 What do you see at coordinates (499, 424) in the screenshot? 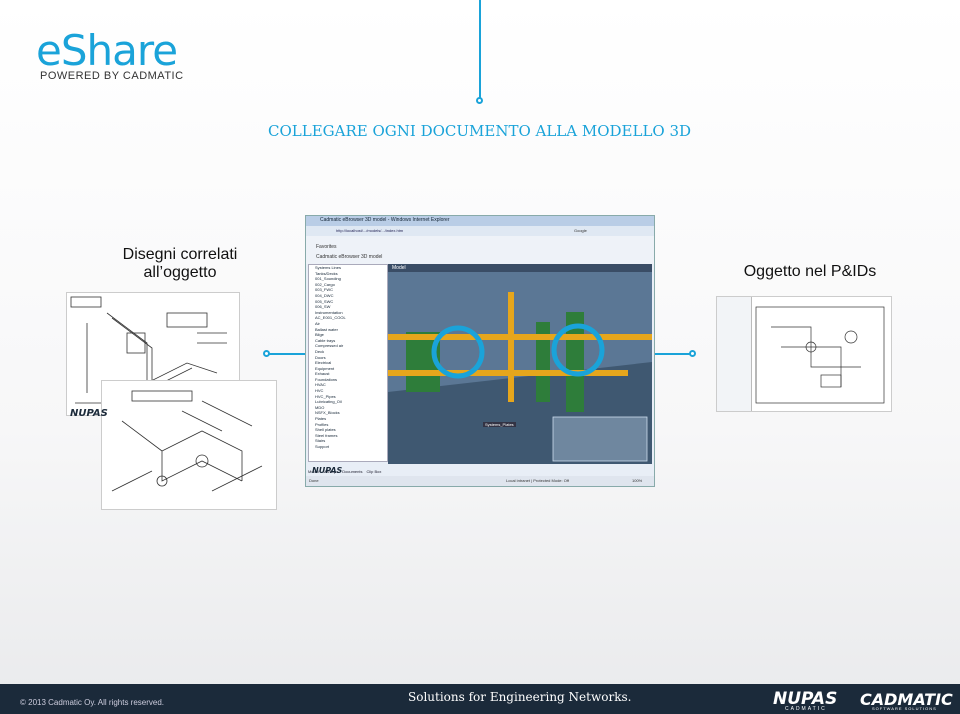
I see `scene-tag: Systems_Plates` at bounding box center [499, 424].